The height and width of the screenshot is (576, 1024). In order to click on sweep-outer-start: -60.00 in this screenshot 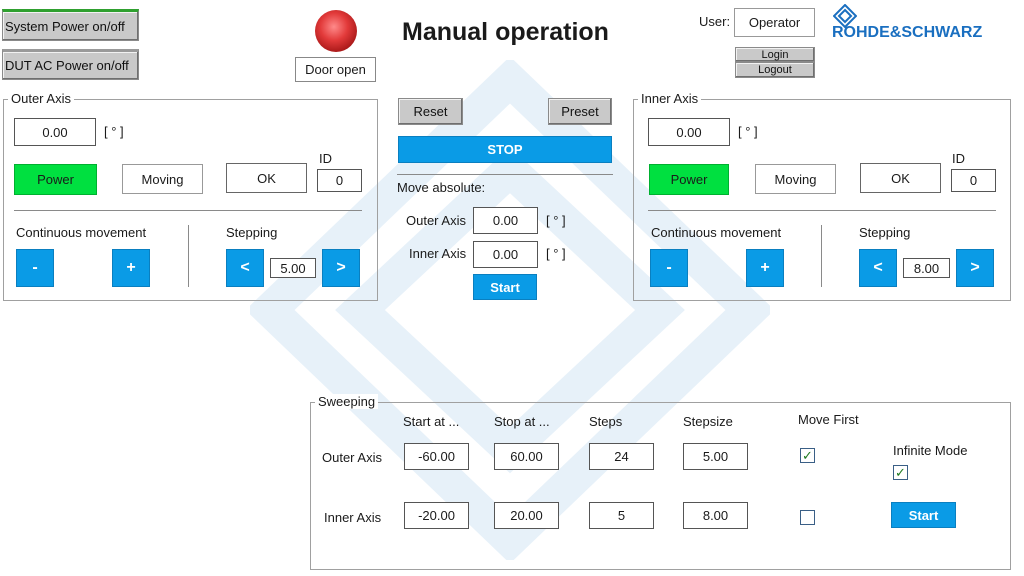, I will do `click(436, 456)`.